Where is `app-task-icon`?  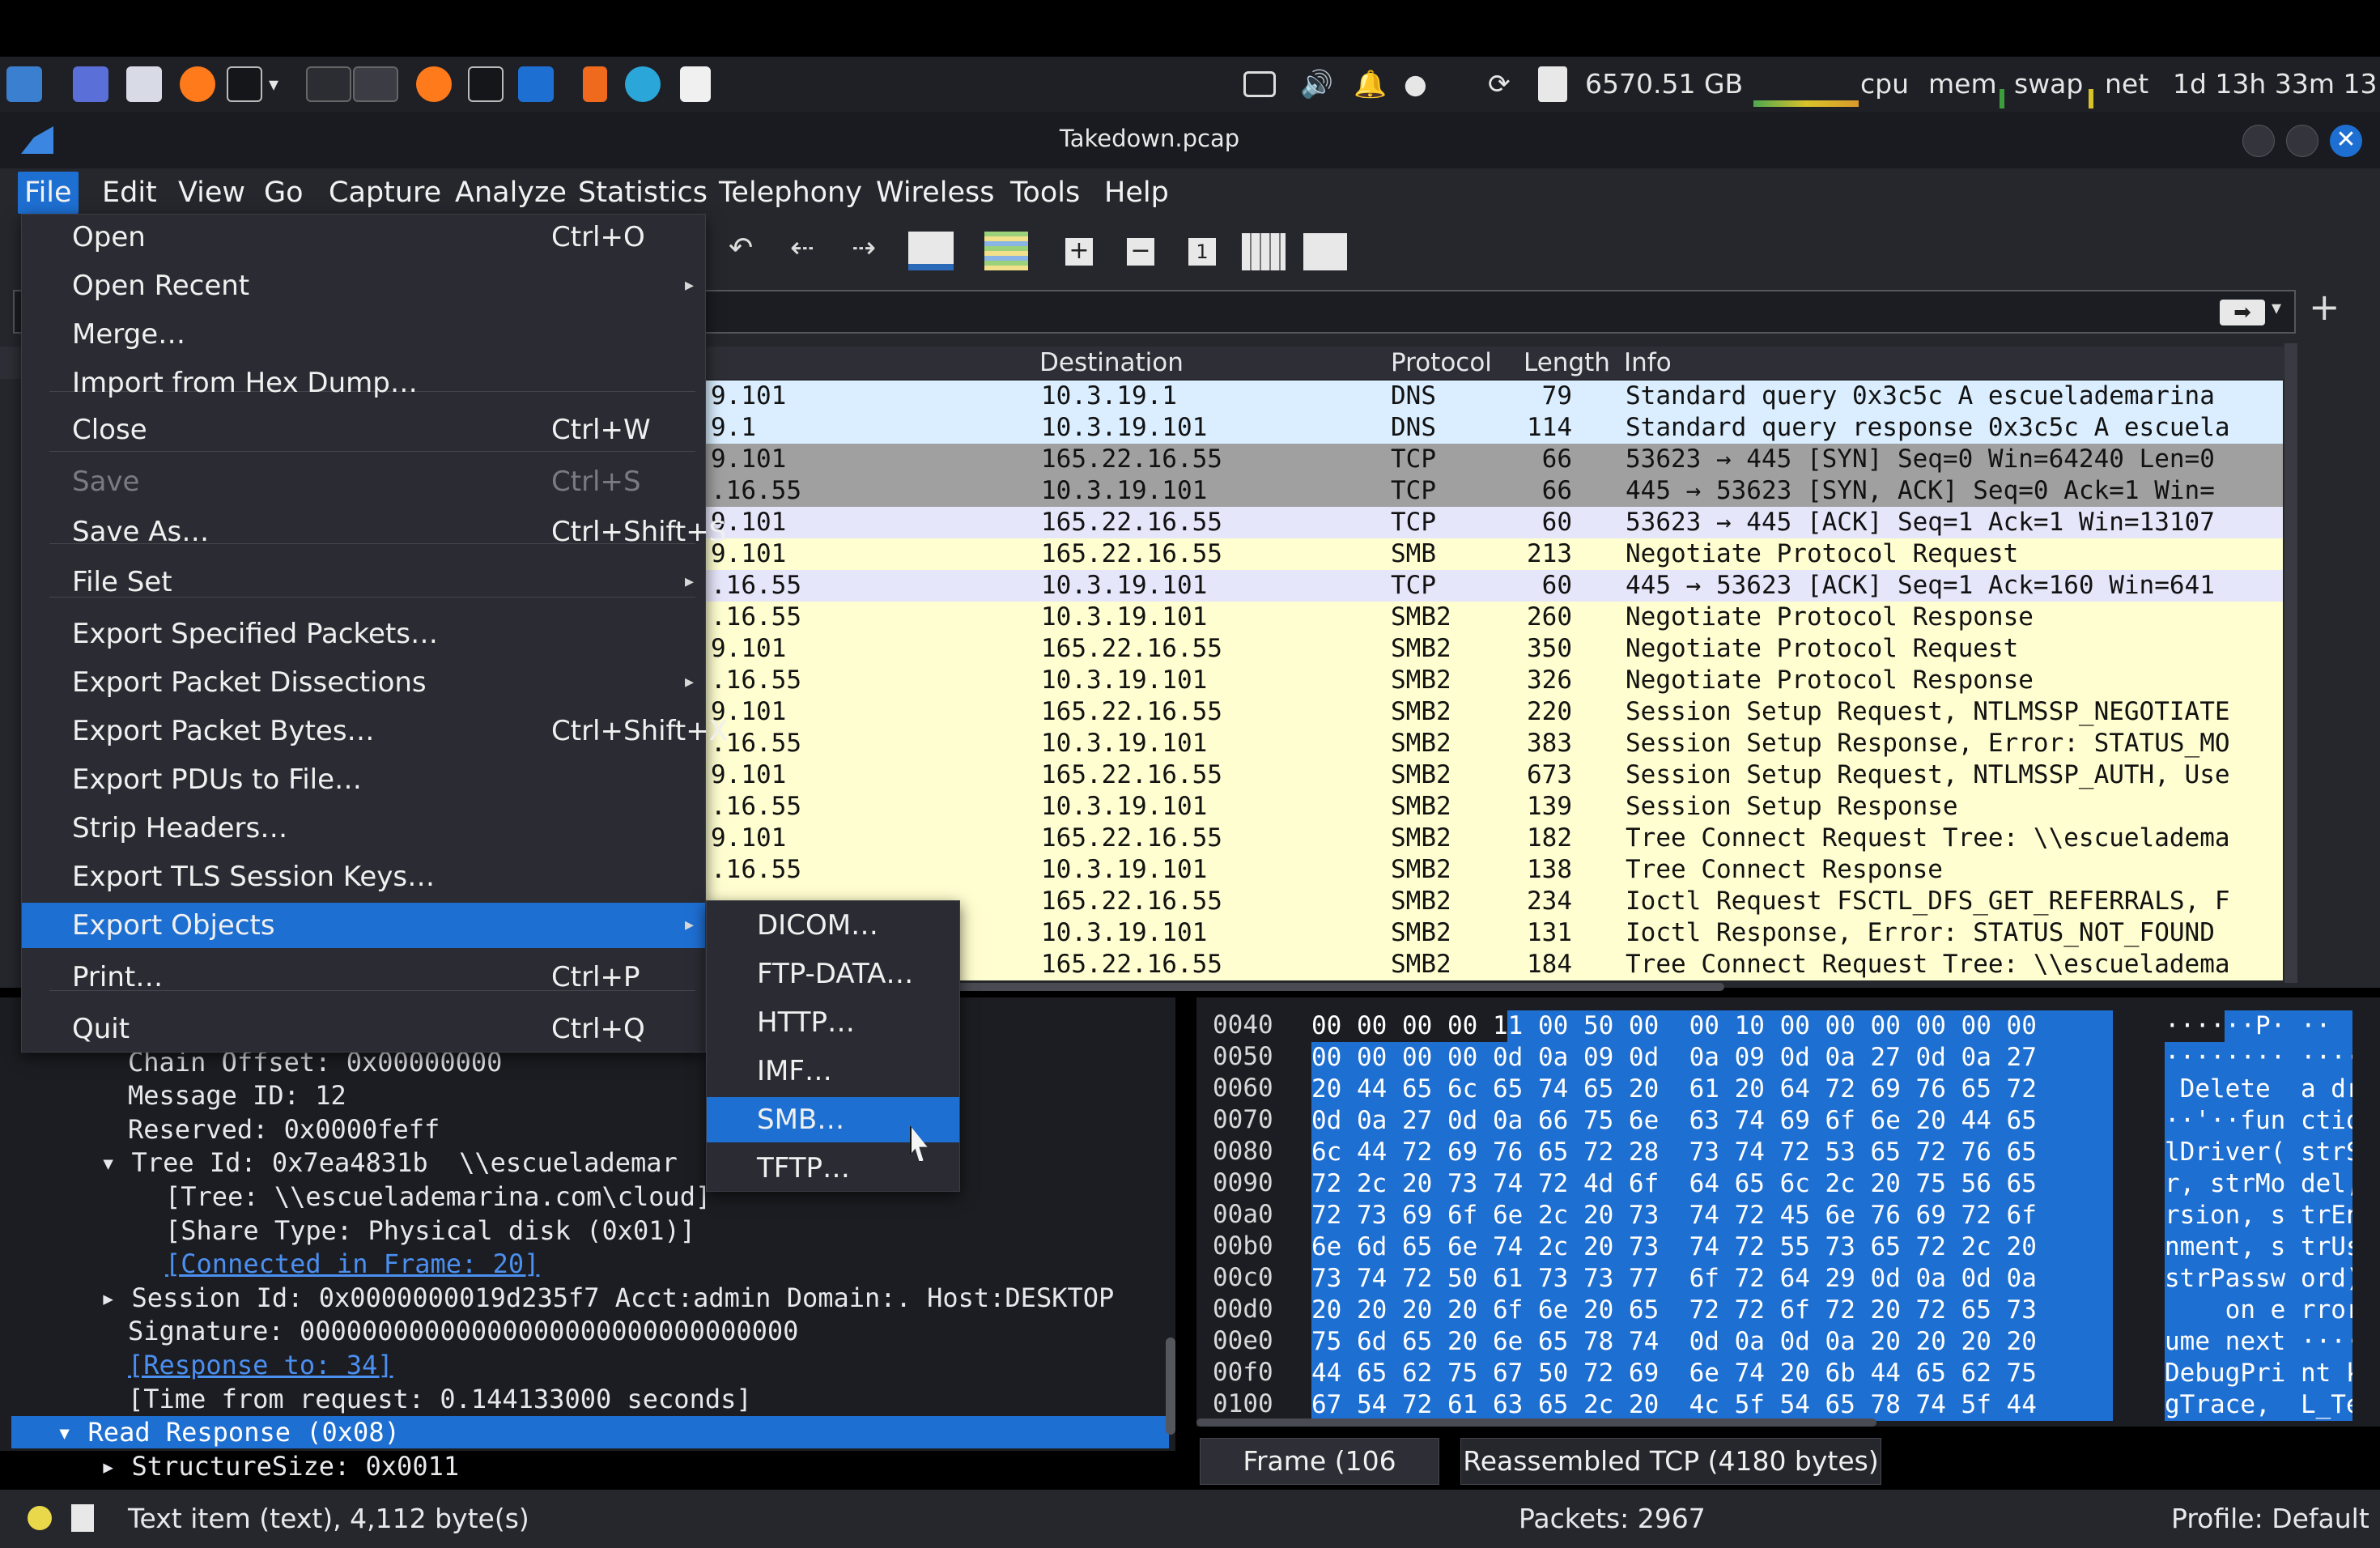 app-task-icon is located at coordinates (643, 84).